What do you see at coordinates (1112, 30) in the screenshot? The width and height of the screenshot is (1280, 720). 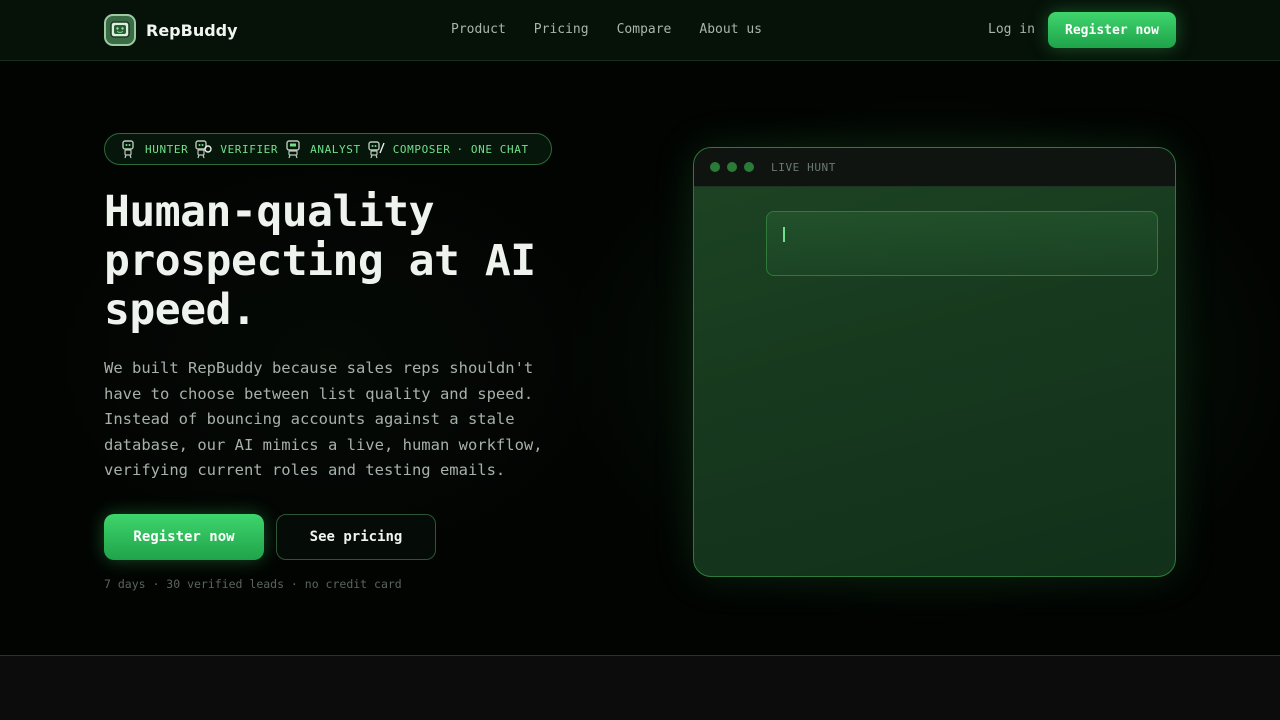 I see `nav-register-button: Register now` at bounding box center [1112, 30].